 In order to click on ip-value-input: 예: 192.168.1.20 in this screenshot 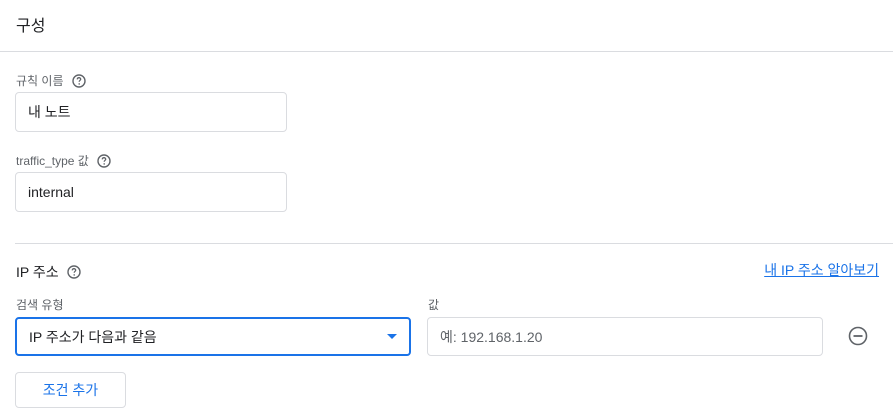, I will do `click(625, 336)`.